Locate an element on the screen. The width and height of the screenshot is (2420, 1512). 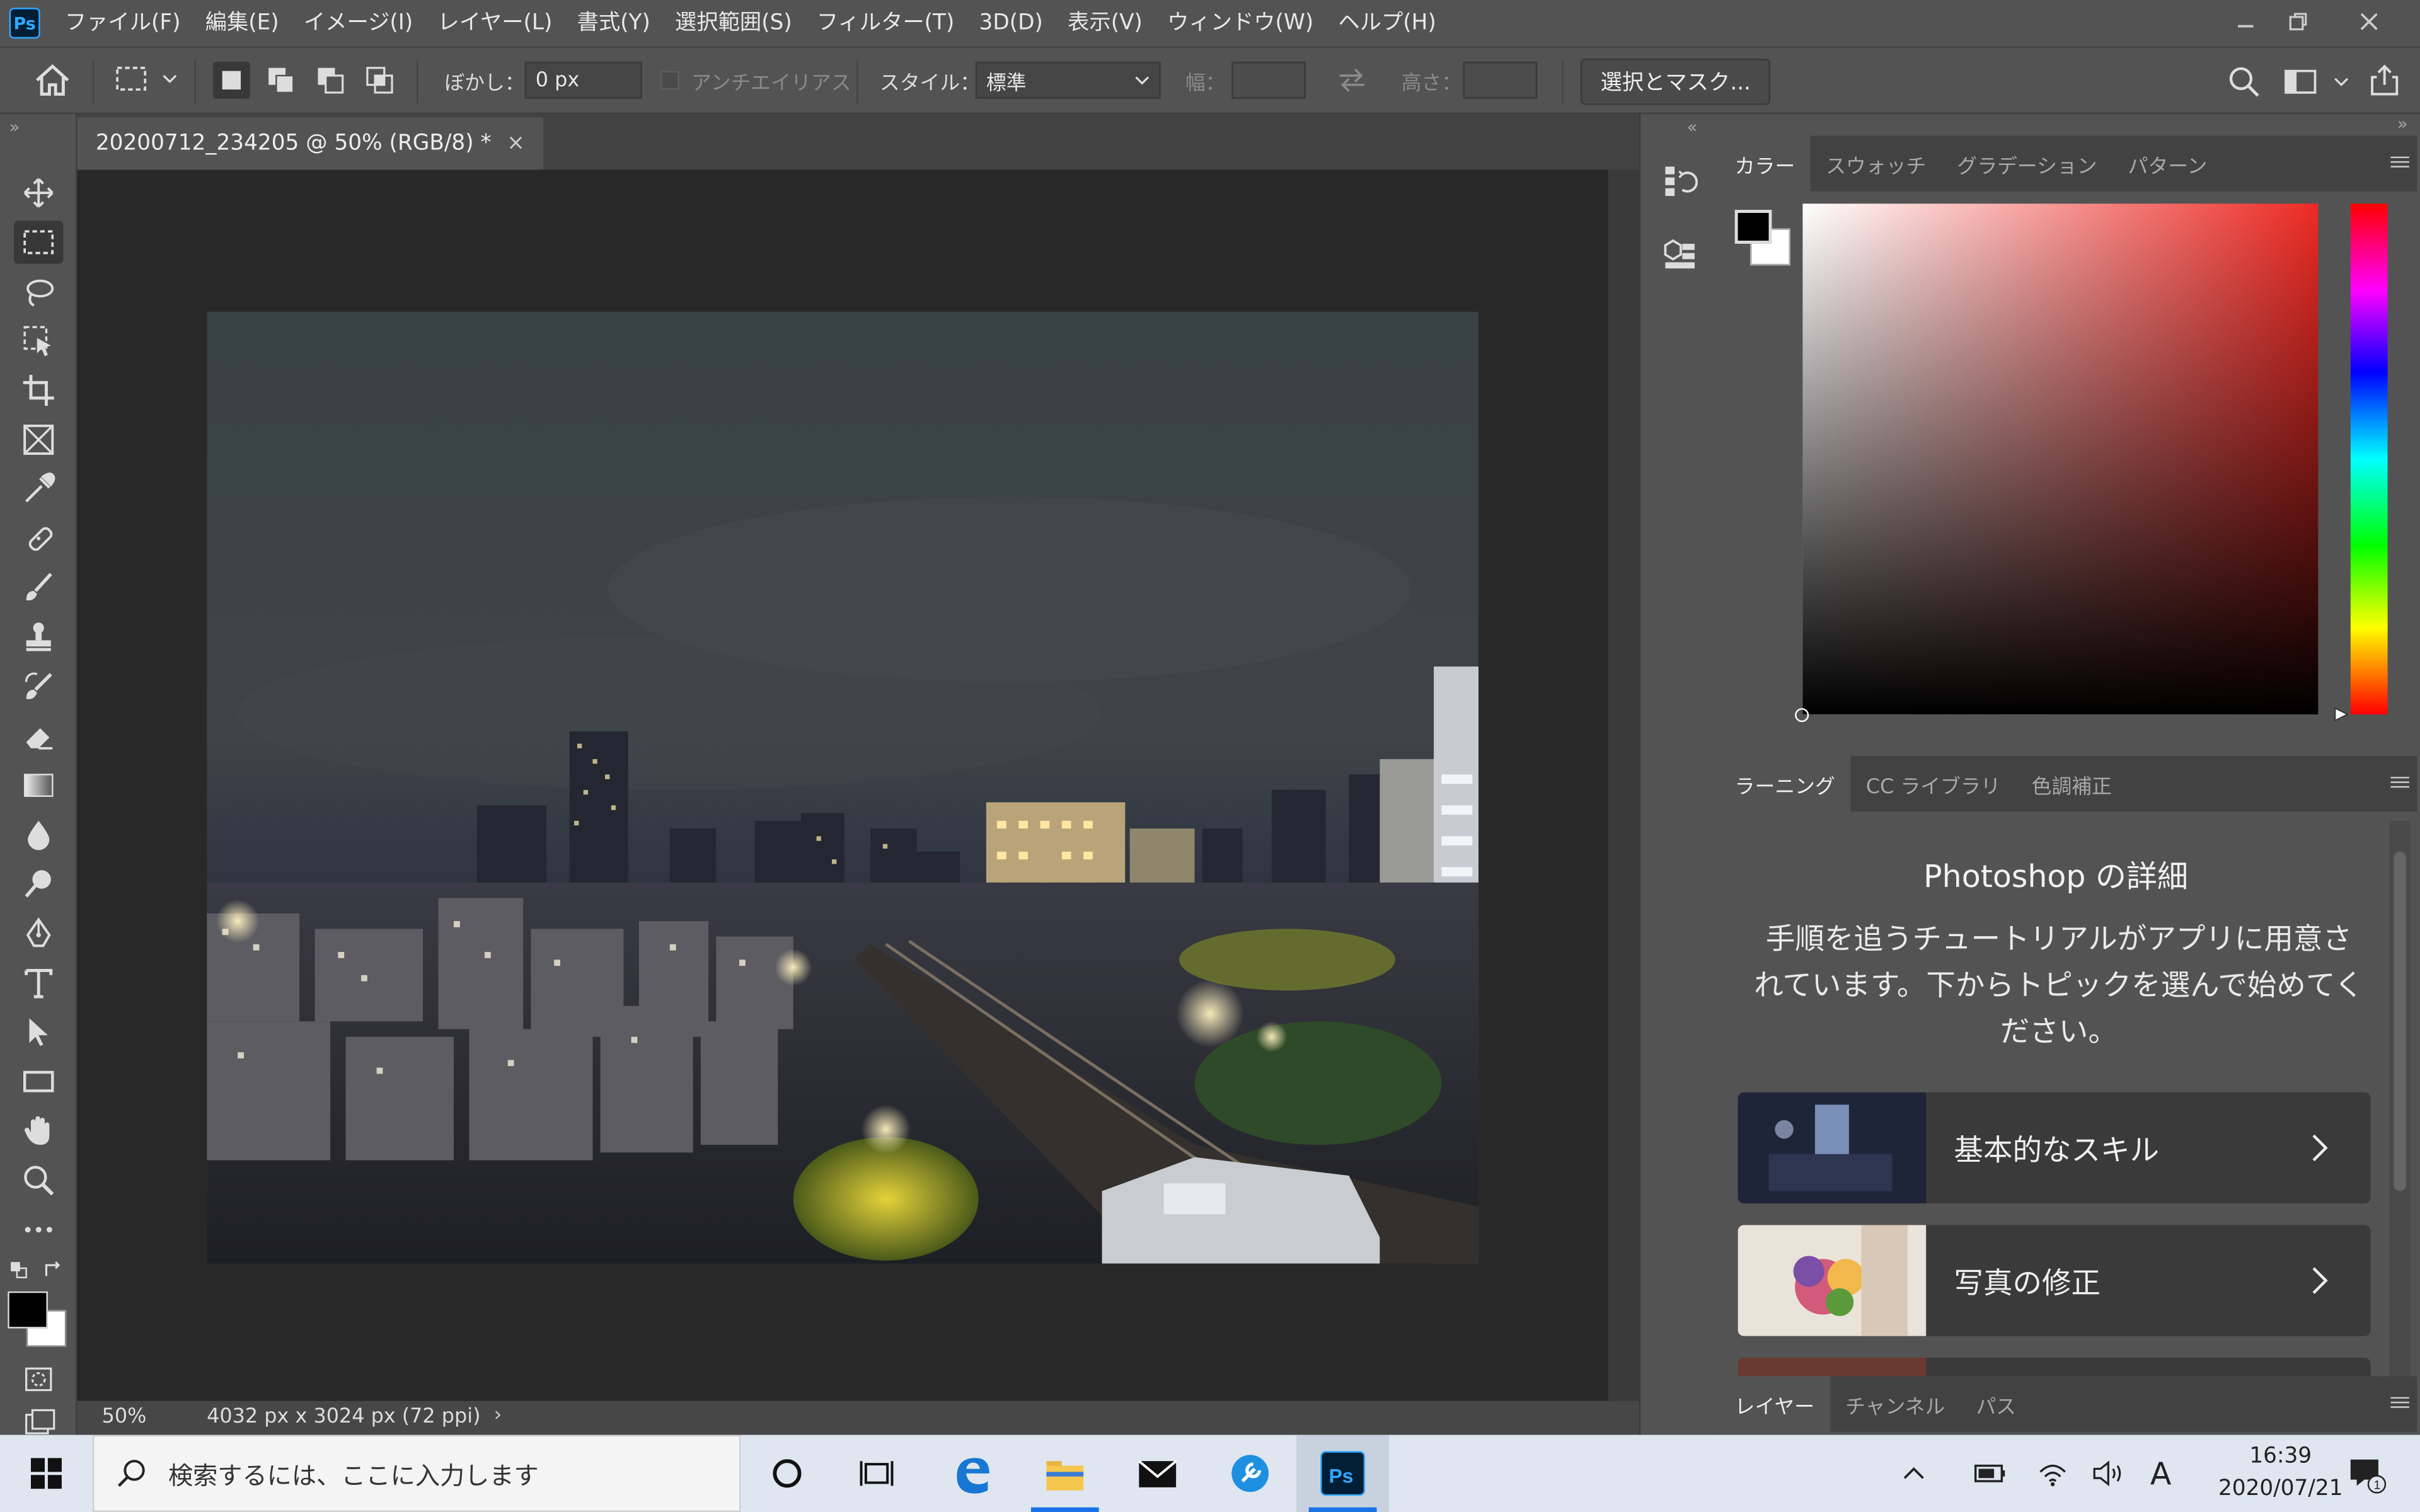
panel-tab: グラデーション is located at coordinates (2027, 164).